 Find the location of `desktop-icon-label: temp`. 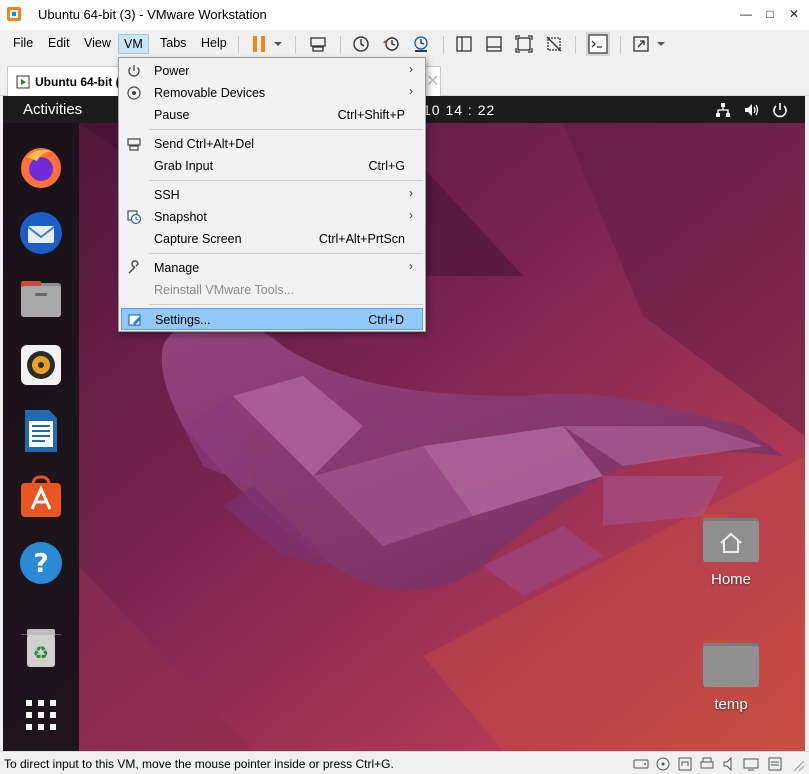

desktop-icon-label: temp is located at coordinates (731, 704).